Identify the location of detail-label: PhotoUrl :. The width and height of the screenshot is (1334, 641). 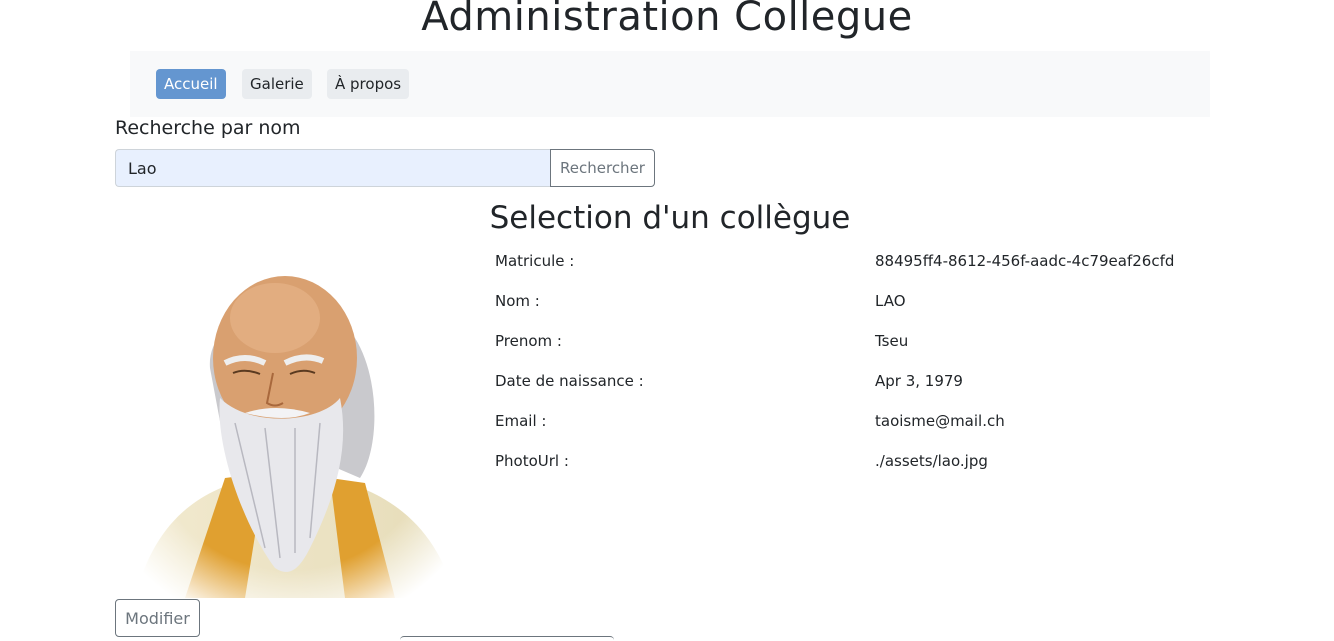
(532, 461).